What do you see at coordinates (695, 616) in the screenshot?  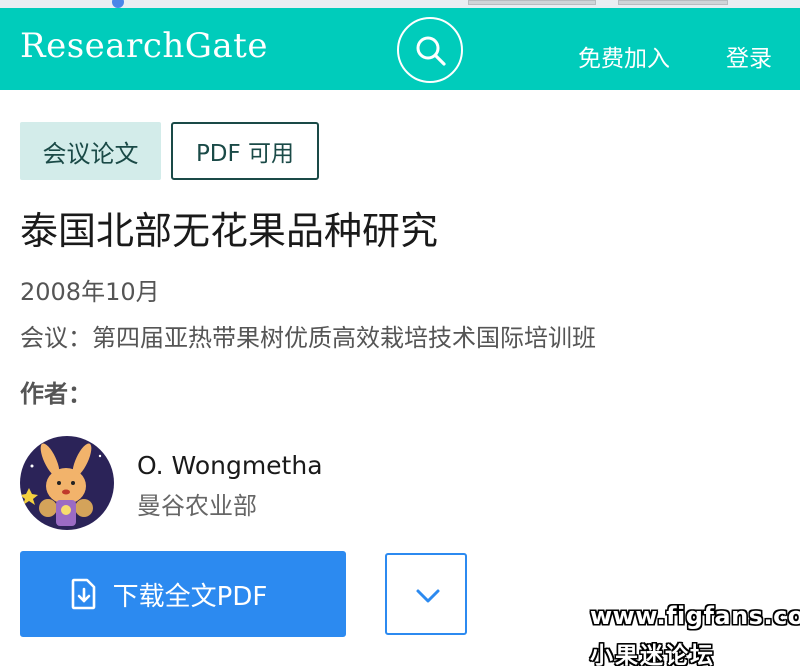 I see `watermark-url: www.figfans.com` at bounding box center [695, 616].